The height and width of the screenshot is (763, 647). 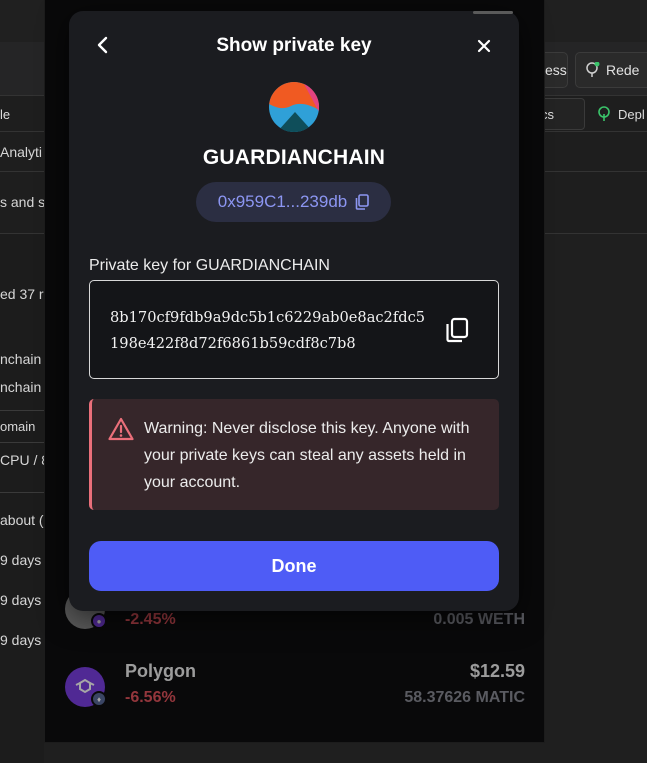 I want to click on tree-icon, so click(x=604, y=113).